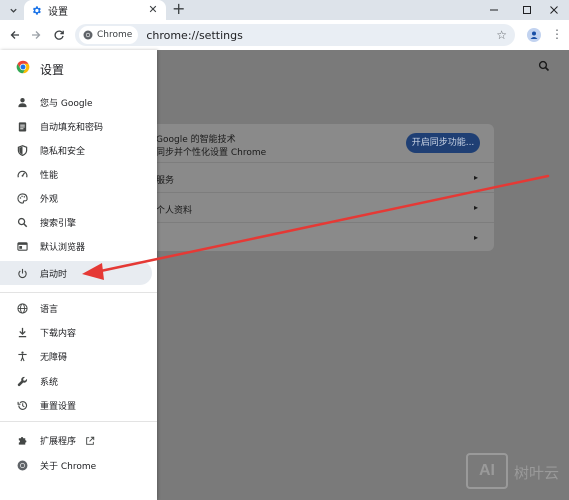 The image size is (569, 500). What do you see at coordinates (196, 140) in the screenshot?
I see `sync-title: Google 的智能技术` at bounding box center [196, 140].